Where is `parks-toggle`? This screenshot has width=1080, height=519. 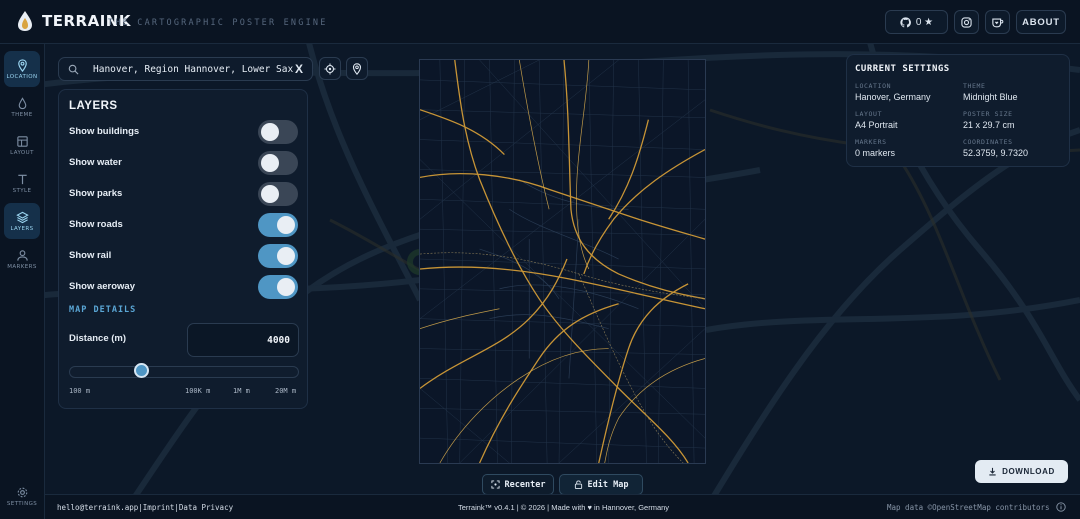 parks-toggle is located at coordinates (278, 194).